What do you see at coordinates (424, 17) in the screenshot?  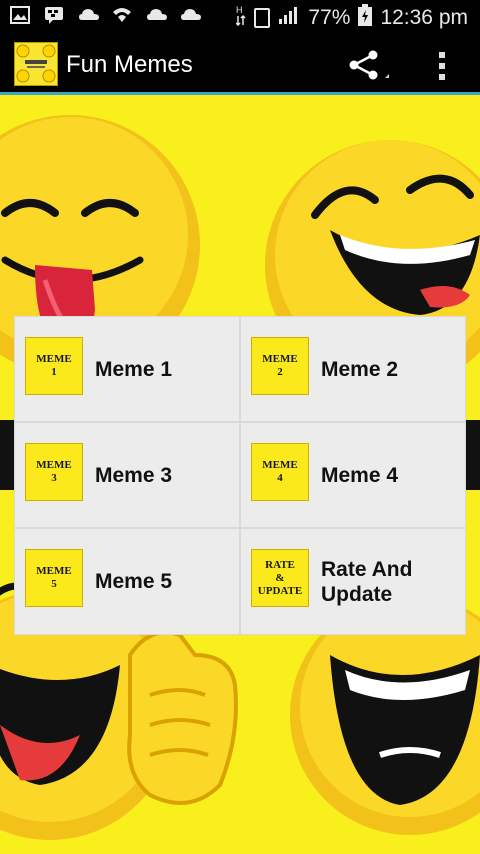 I see `clock: 12:36 pm` at bounding box center [424, 17].